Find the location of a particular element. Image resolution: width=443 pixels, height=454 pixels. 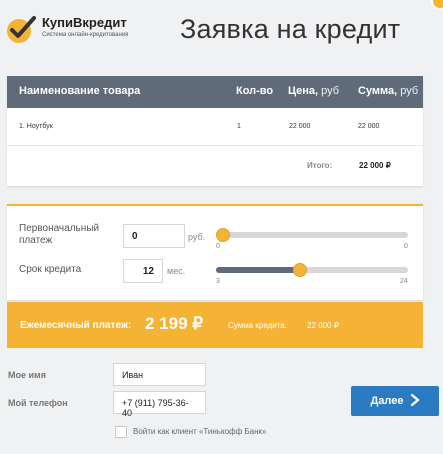

tinkoff-checkbox-label: Войти как клиент «Тинькофф Банк» is located at coordinates (200, 431).